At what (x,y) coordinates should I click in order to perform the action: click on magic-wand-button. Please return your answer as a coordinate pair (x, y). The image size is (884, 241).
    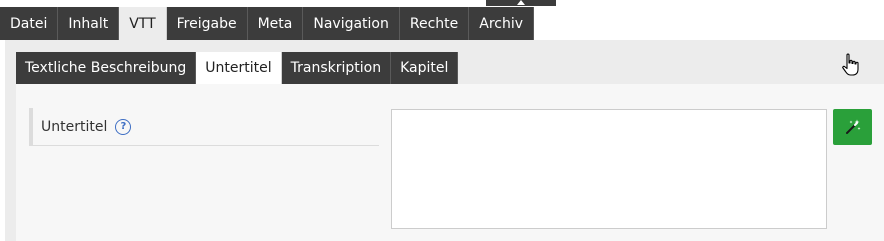
    Looking at the image, I should click on (852, 127).